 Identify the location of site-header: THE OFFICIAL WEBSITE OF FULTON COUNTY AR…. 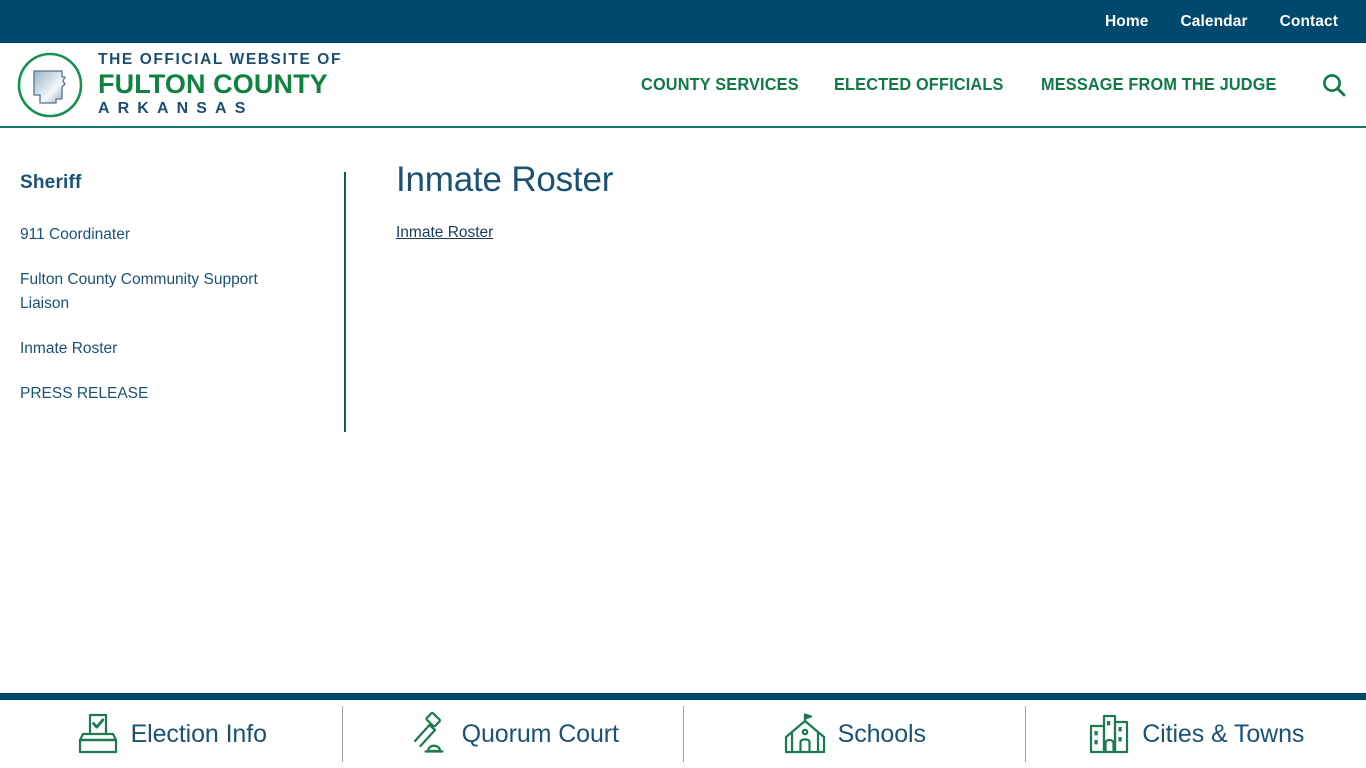
(683, 85).